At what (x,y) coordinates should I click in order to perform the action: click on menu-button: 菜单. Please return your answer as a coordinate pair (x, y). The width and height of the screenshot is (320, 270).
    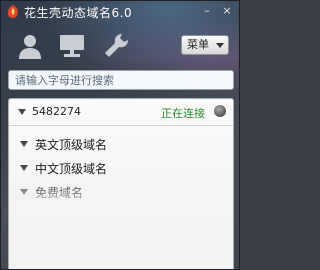
    Looking at the image, I should click on (205, 45).